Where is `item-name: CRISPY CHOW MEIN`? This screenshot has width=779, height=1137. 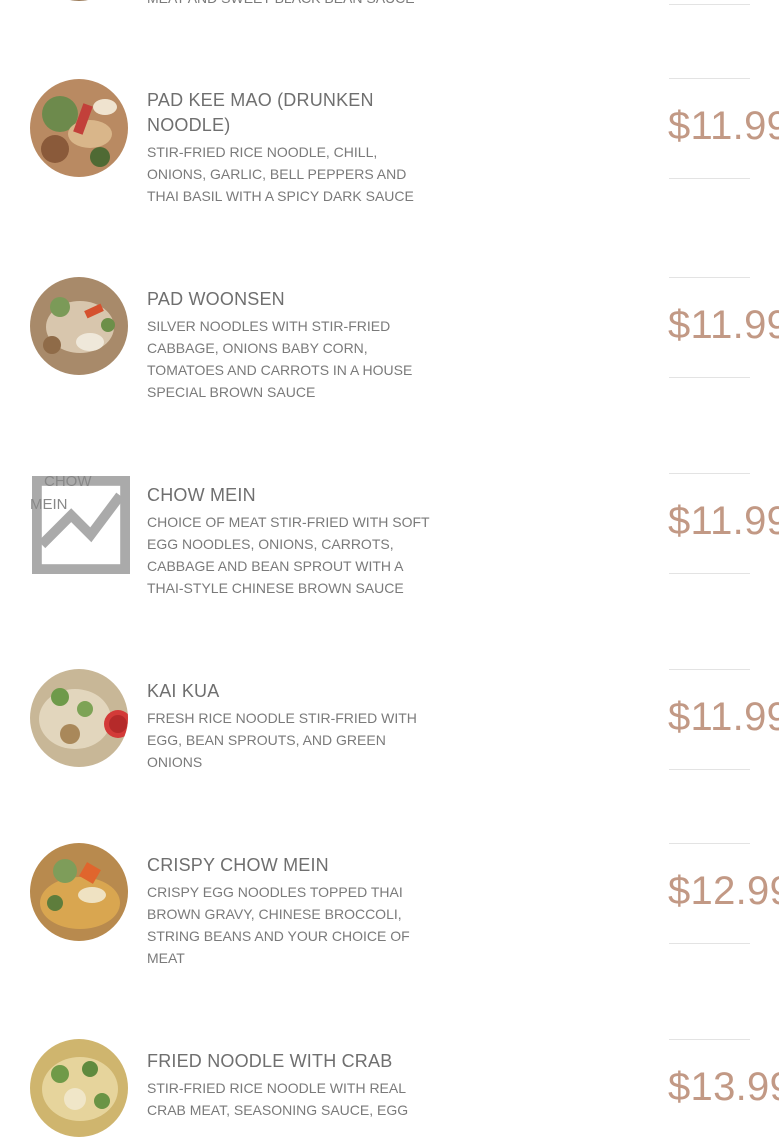 item-name: CRISPY CHOW MEIN is located at coordinates (238, 865).